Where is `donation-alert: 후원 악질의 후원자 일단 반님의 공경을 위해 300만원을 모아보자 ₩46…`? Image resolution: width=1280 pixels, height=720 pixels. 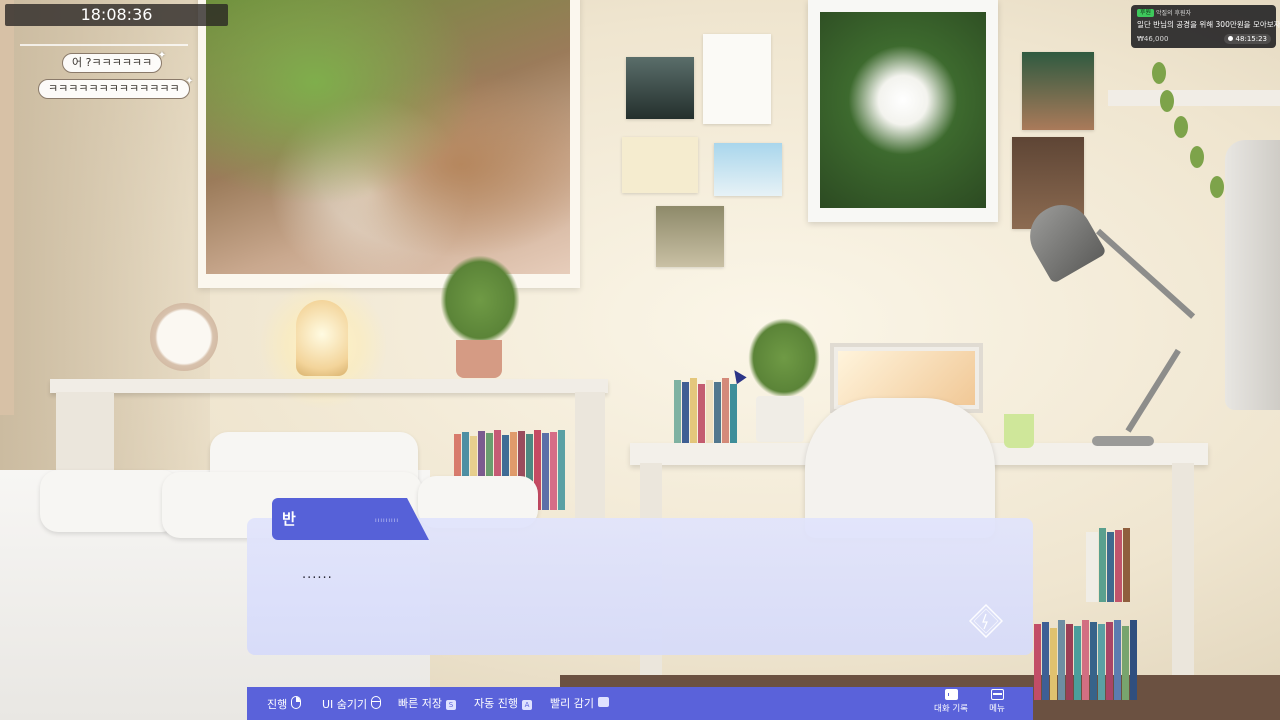
donation-alert: 후원 악질의 후원자 일단 반님의 공경을 위해 300만원을 모아보자 ₩46… is located at coordinates (1205, 26).